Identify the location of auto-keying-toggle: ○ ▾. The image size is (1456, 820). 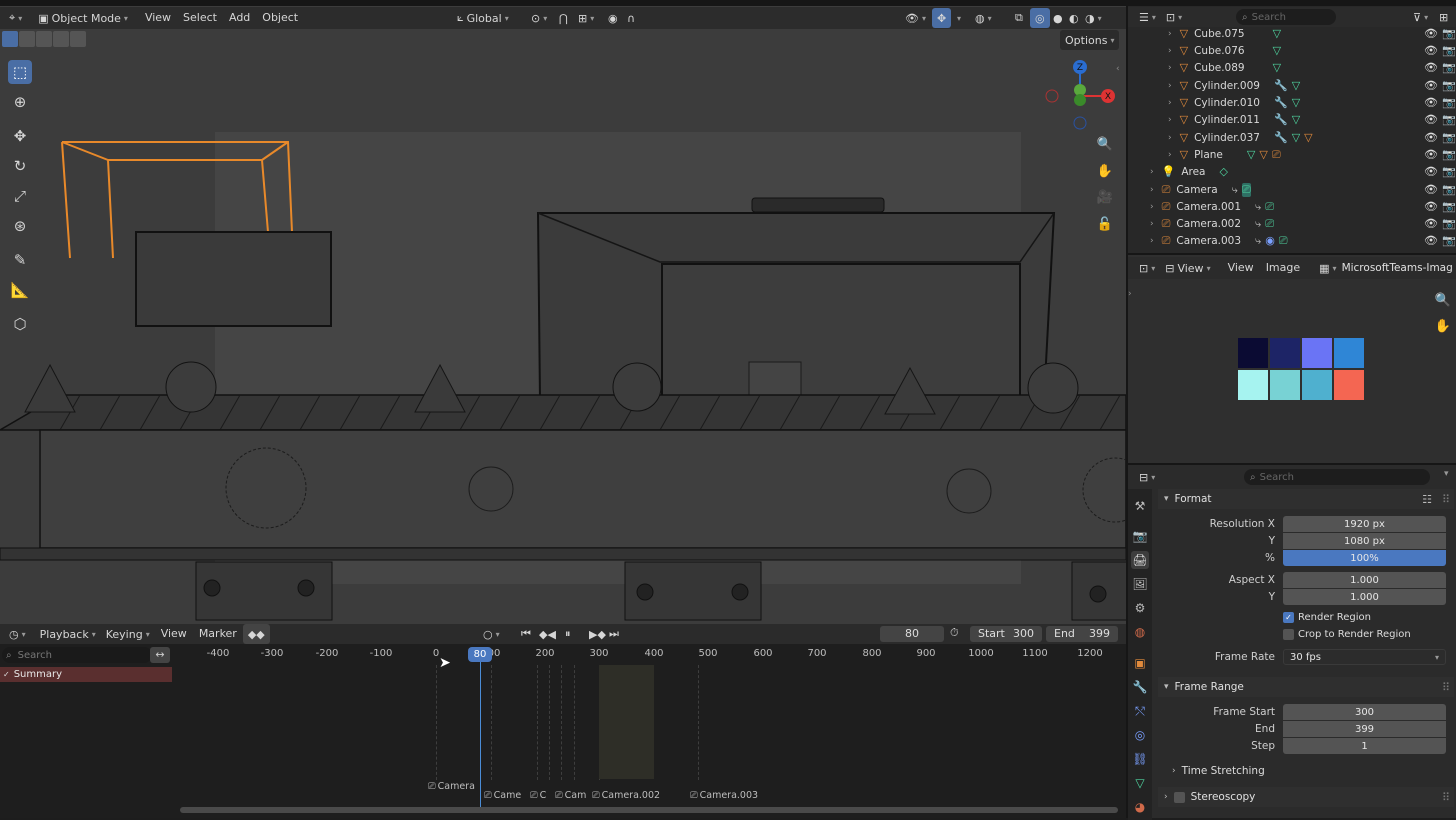
(491, 634).